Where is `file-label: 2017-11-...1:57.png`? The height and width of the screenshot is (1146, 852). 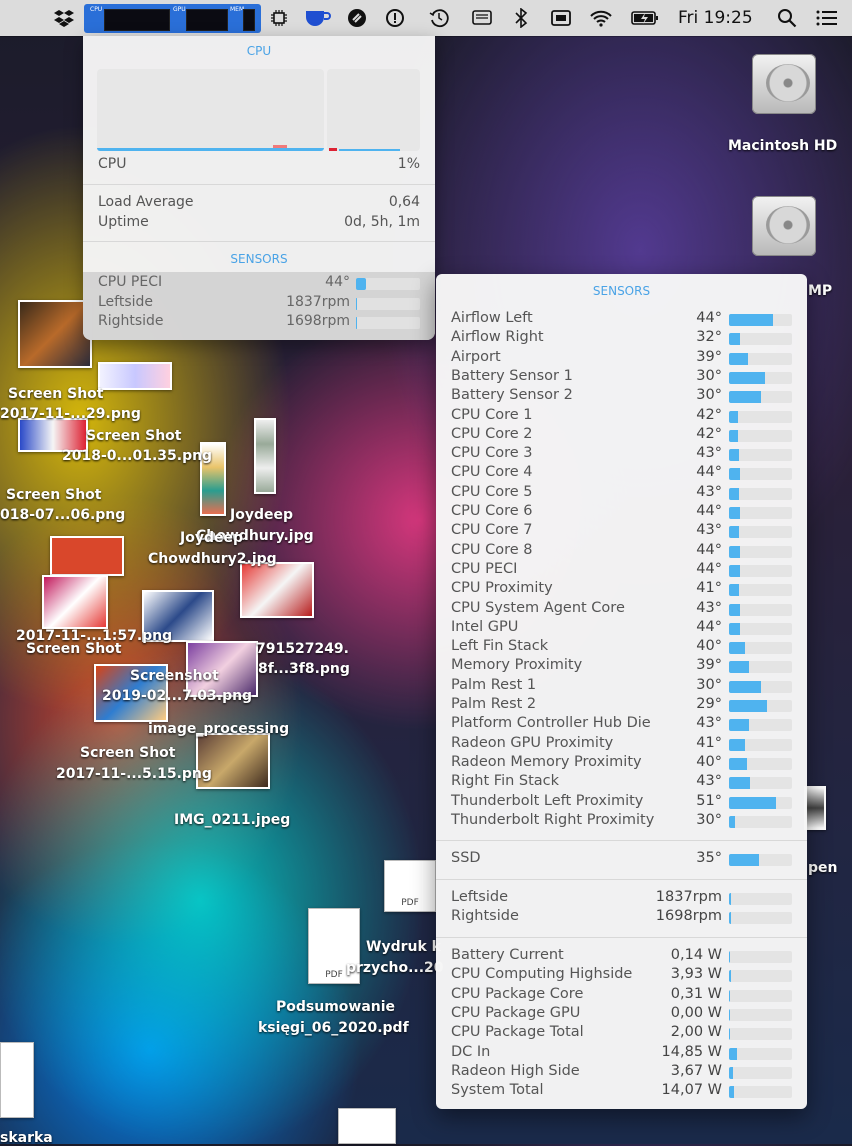
file-label: 2017-11-...1:57.png is located at coordinates (94, 636).